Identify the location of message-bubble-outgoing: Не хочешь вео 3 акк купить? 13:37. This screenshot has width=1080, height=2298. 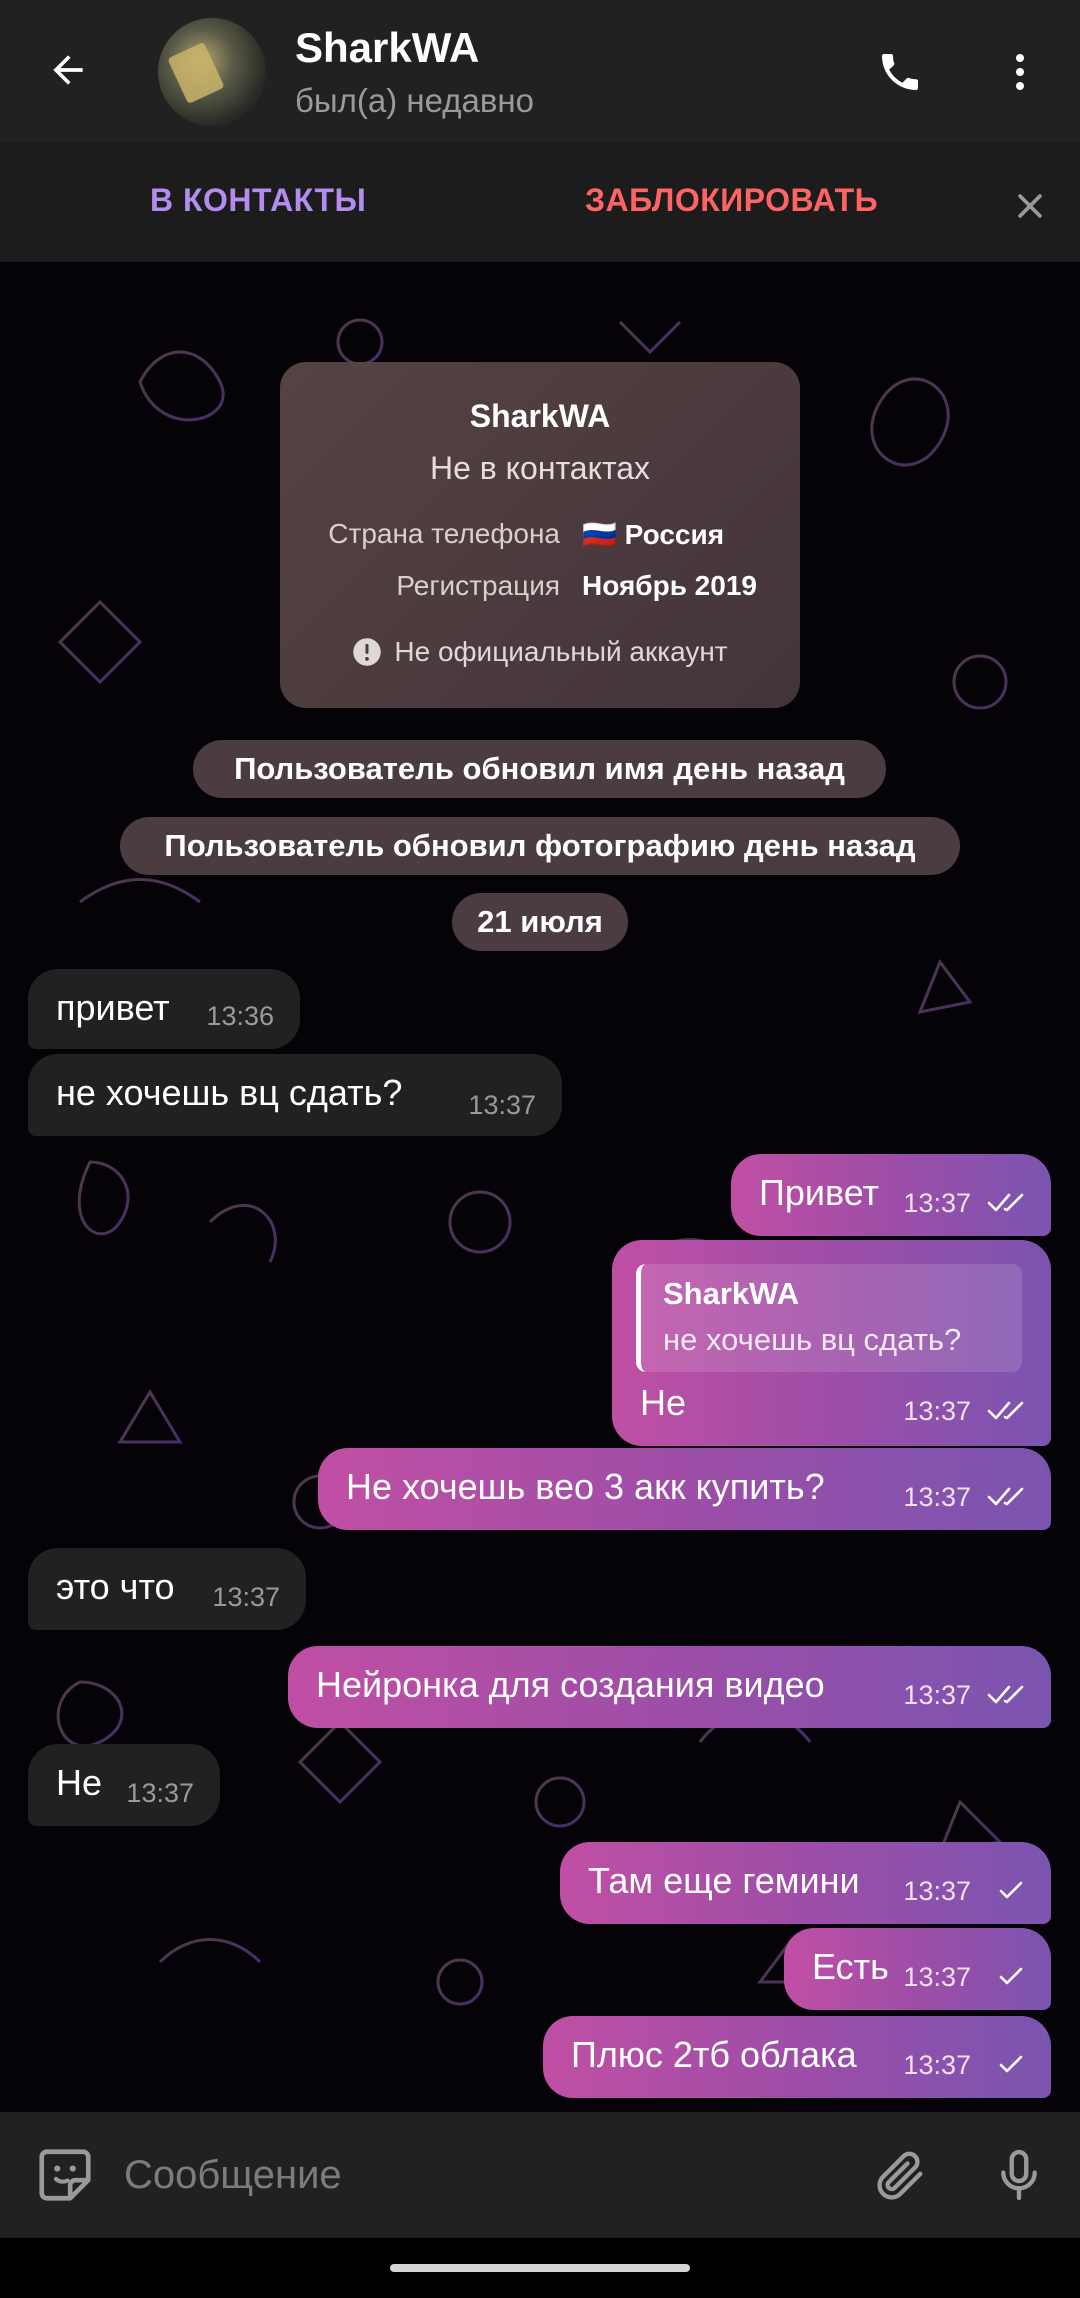
(684, 1489).